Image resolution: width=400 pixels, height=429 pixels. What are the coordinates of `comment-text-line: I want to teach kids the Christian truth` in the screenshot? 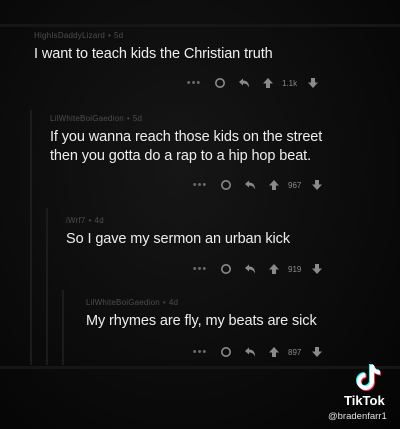 It's located at (153, 54).